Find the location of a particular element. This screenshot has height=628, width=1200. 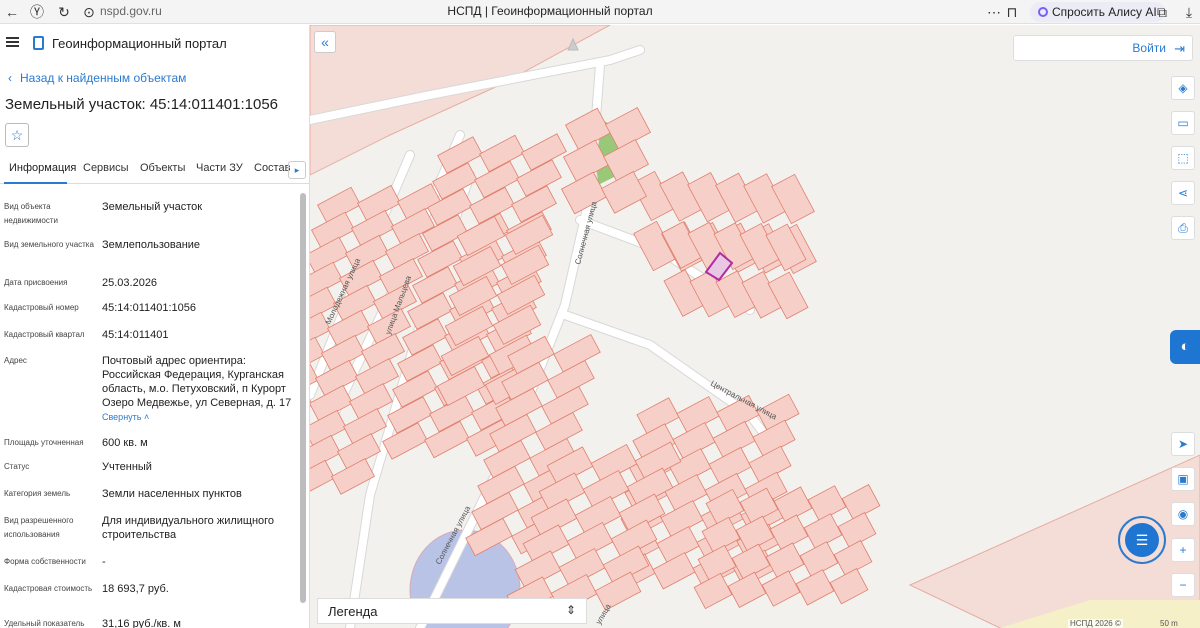

back-link: ‹ Назад к найденным объектам is located at coordinates (97, 78).